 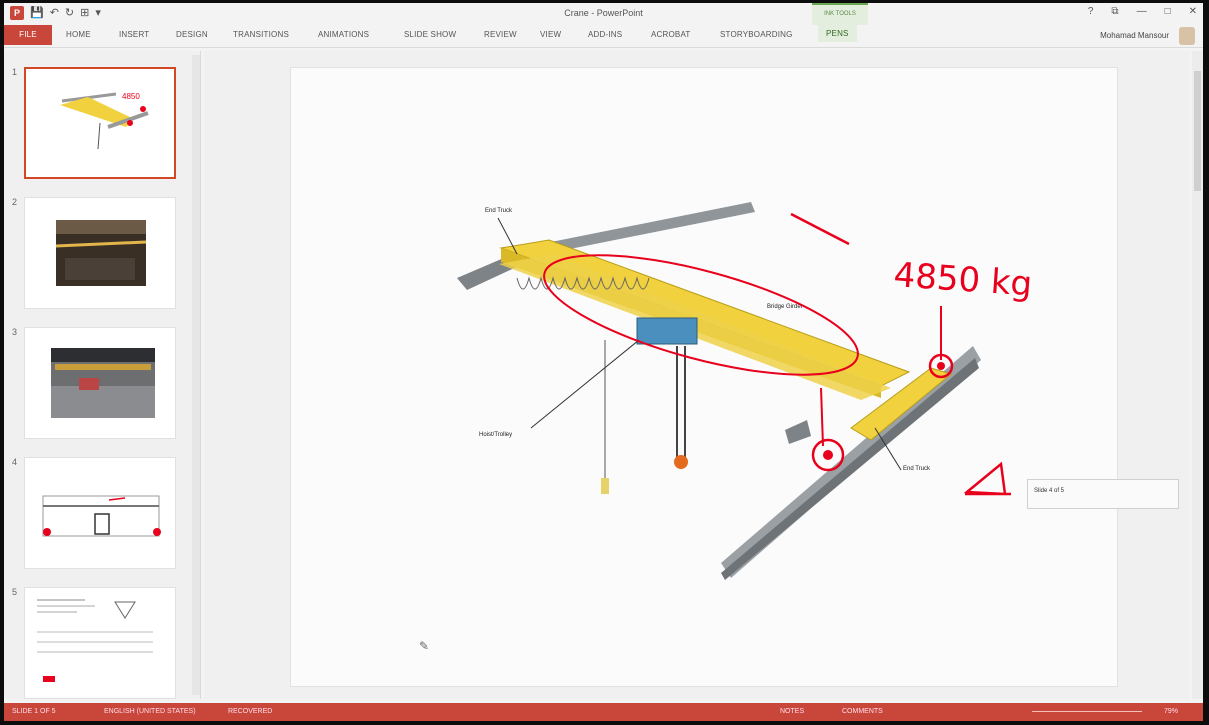 What do you see at coordinates (15, 72) in the screenshot?
I see `thumbnail-number-1: 1` at bounding box center [15, 72].